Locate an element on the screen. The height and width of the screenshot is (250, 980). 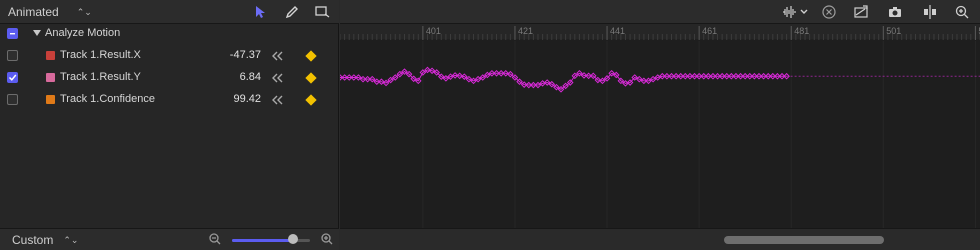
audio-waveform-icon is located at coordinates (790, 12).